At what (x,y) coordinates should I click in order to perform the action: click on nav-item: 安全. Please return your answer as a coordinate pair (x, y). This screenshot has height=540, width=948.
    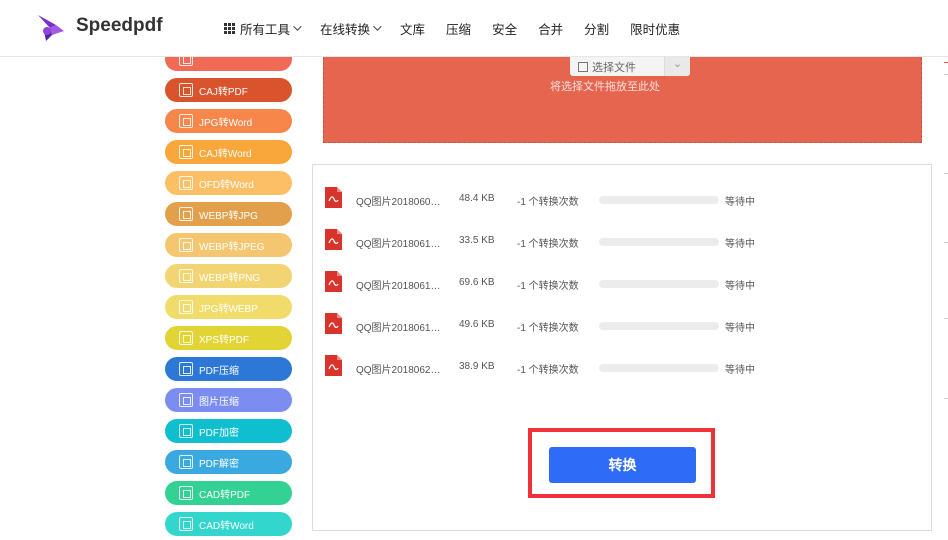
    Looking at the image, I should click on (504, 28).